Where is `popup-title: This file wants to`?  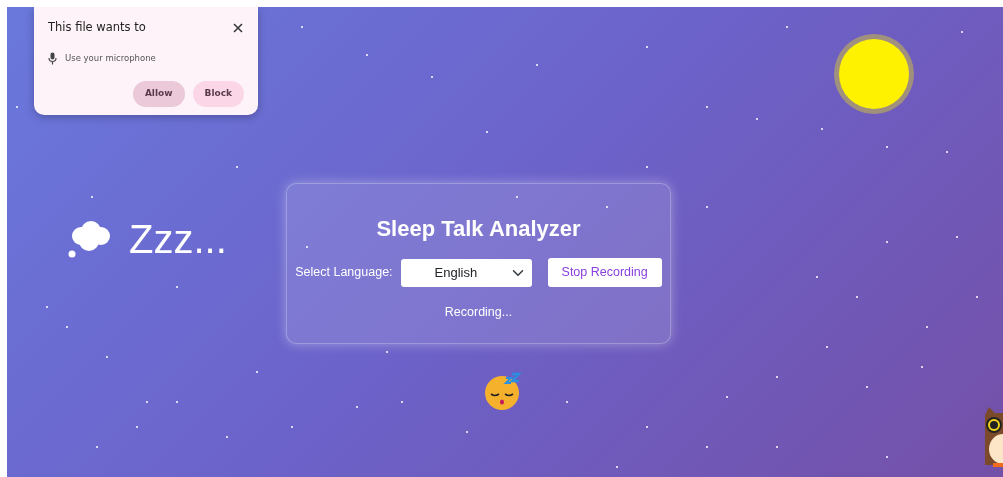 popup-title: This file wants to is located at coordinates (97, 27).